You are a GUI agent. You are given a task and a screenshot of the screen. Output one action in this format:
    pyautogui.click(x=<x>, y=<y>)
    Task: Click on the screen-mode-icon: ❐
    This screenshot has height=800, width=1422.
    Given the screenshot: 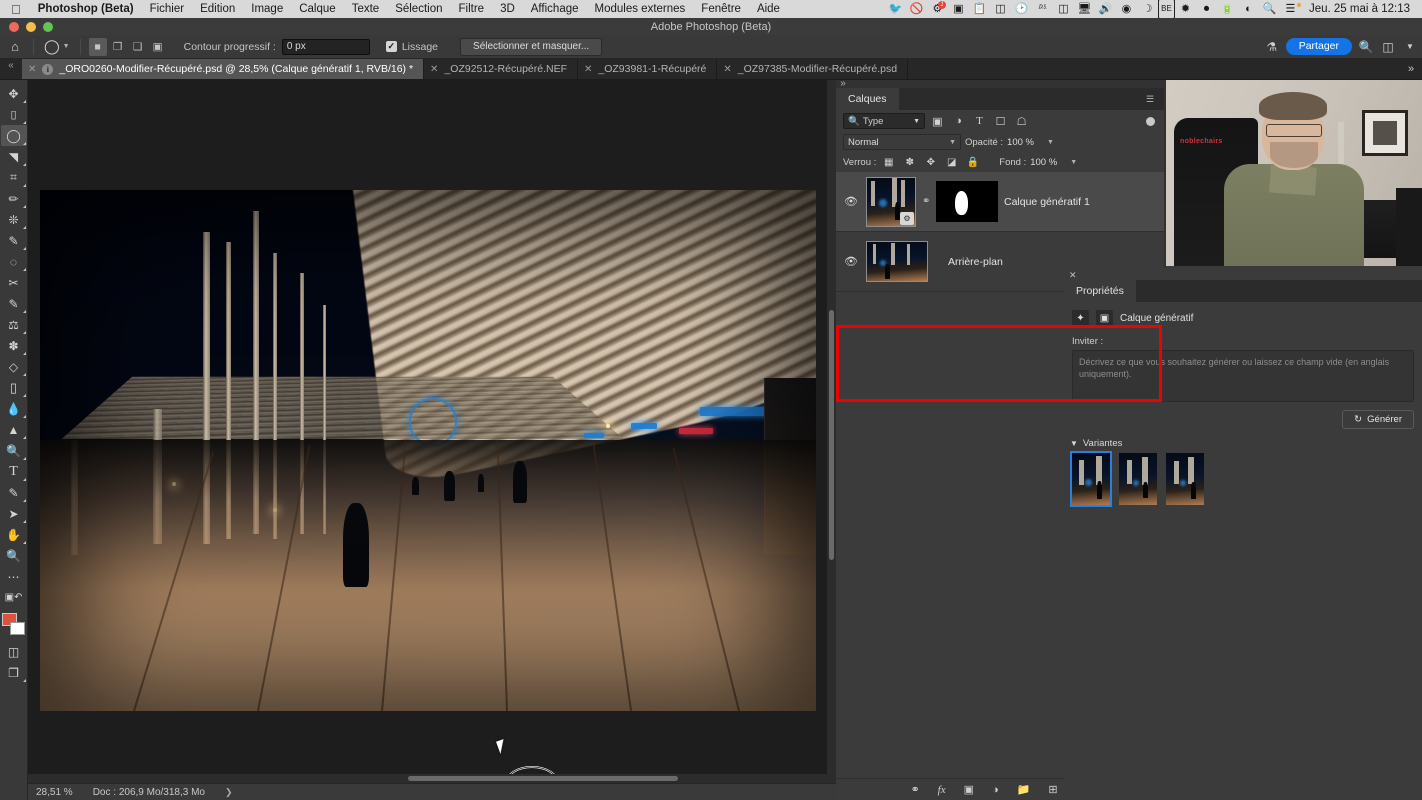 What is the action you would take?
    pyautogui.click(x=14, y=672)
    